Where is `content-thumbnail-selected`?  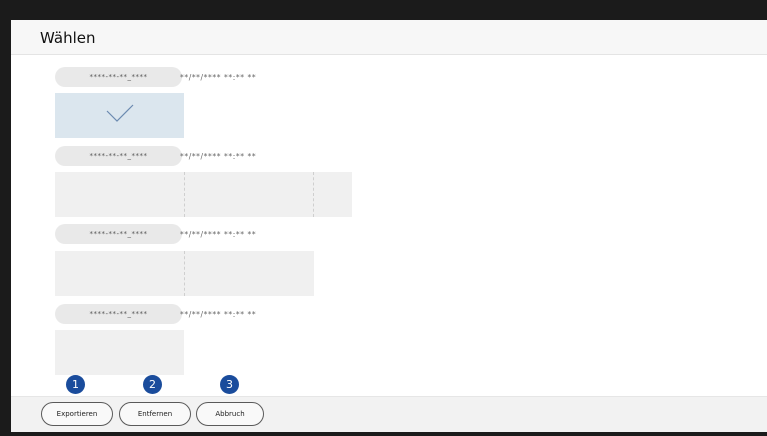 content-thumbnail-selected is located at coordinates (119, 115).